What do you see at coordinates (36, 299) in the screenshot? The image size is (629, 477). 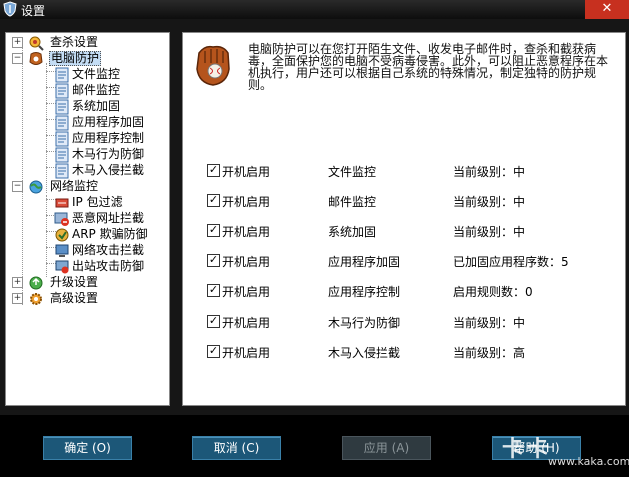 I see `advanced-gear-icon` at bounding box center [36, 299].